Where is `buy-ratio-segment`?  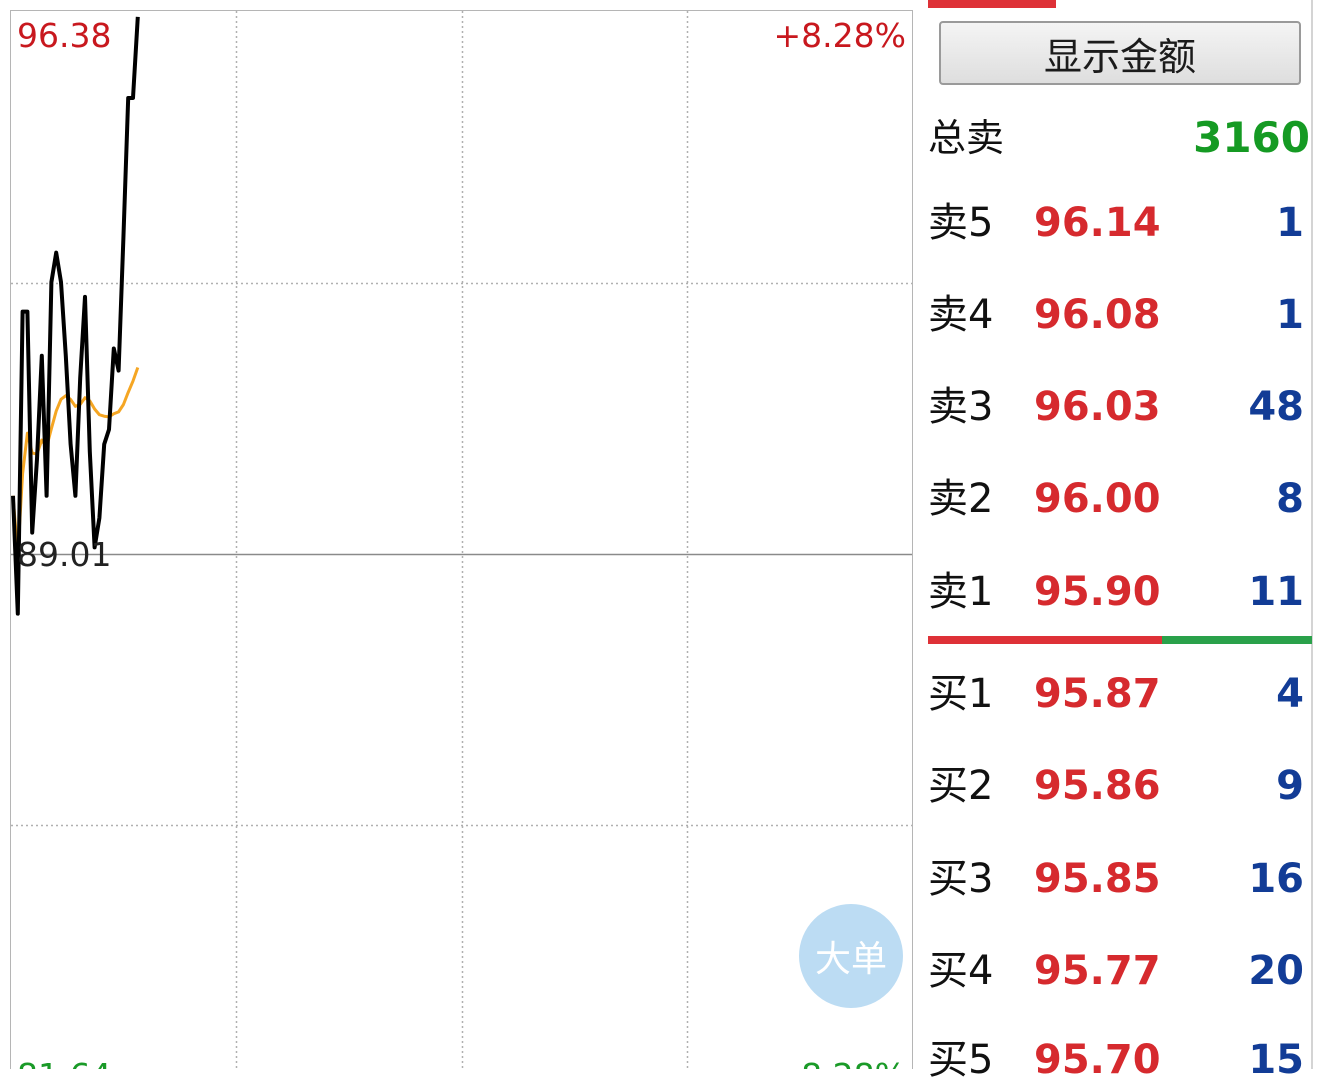
buy-ratio-segment is located at coordinates (1045, 640).